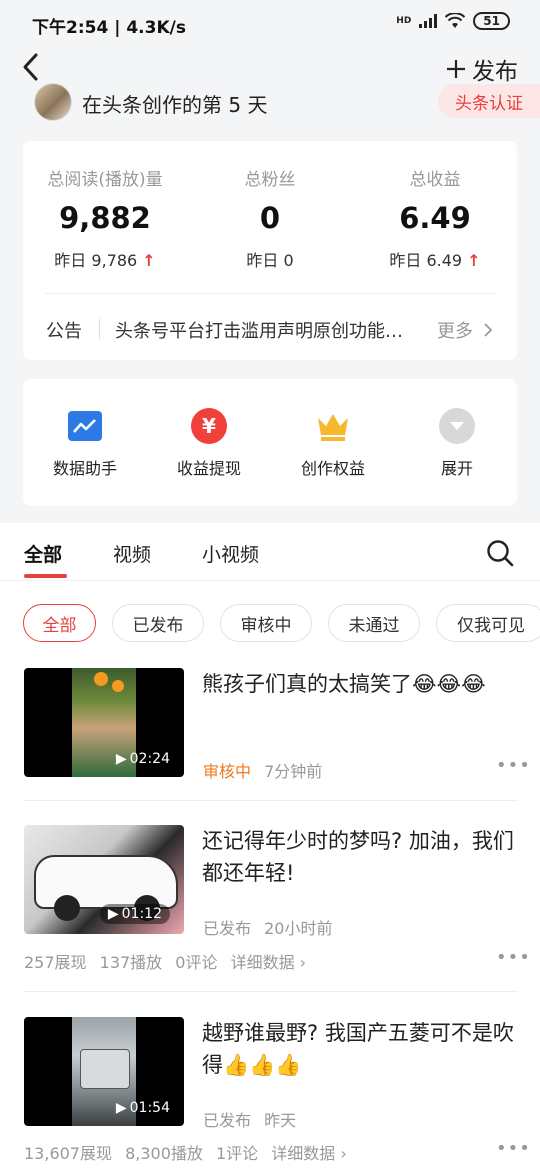 This screenshot has width=540, height=1170. Describe the element at coordinates (457, 426) in the screenshot. I see `expand-icon` at that location.